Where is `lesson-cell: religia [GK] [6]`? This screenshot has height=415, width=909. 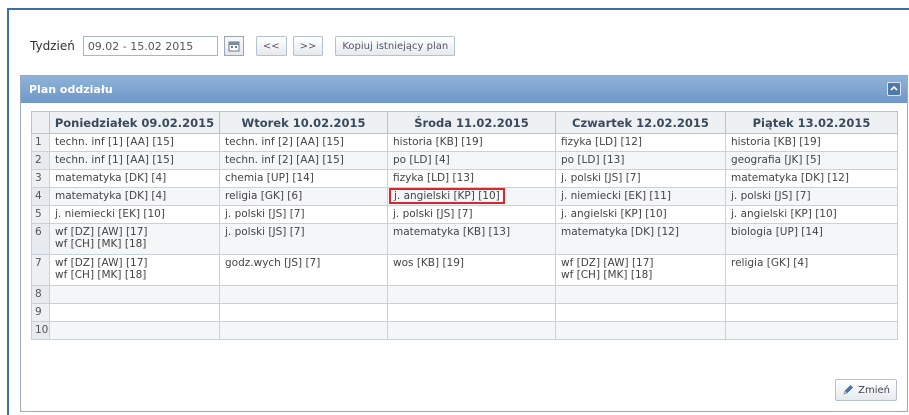 lesson-cell: religia [GK] [6] is located at coordinates (303, 196).